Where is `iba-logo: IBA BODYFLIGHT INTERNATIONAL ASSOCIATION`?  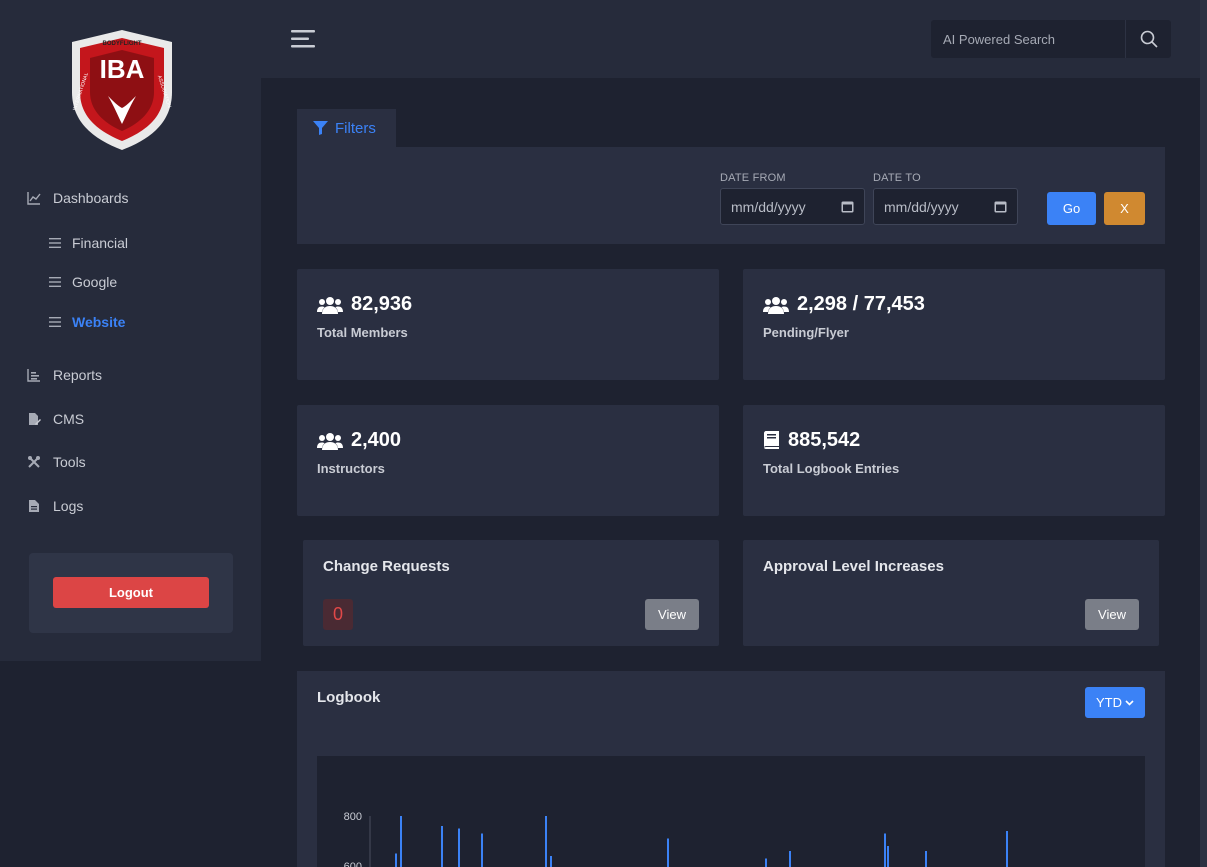 iba-logo: IBA BODYFLIGHT INTERNATIONAL ASSOCIATION is located at coordinates (122, 90).